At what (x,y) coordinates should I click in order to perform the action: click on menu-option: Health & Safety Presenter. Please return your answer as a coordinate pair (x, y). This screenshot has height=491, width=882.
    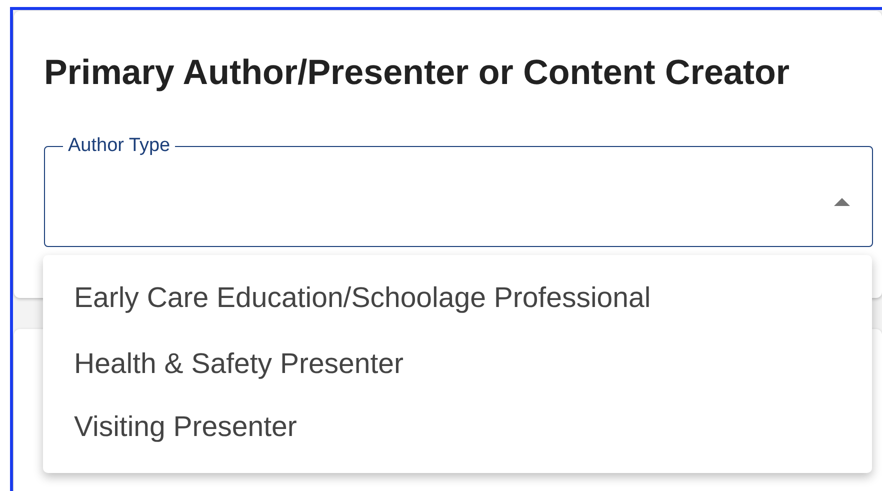
    Looking at the image, I should click on (457, 366).